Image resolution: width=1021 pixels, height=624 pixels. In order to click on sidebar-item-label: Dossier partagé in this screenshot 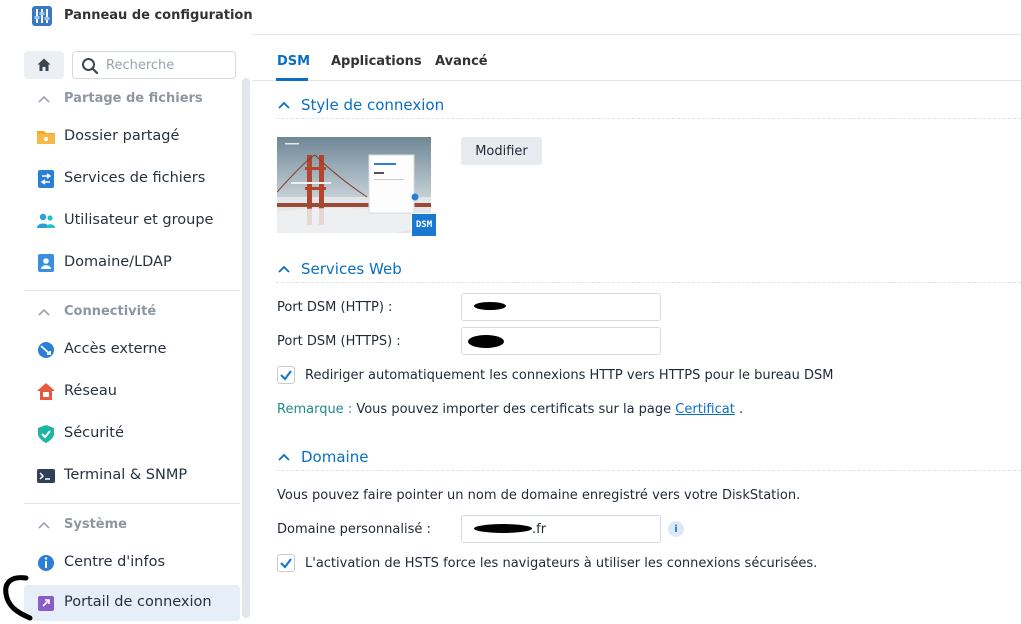, I will do `click(122, 136)`.